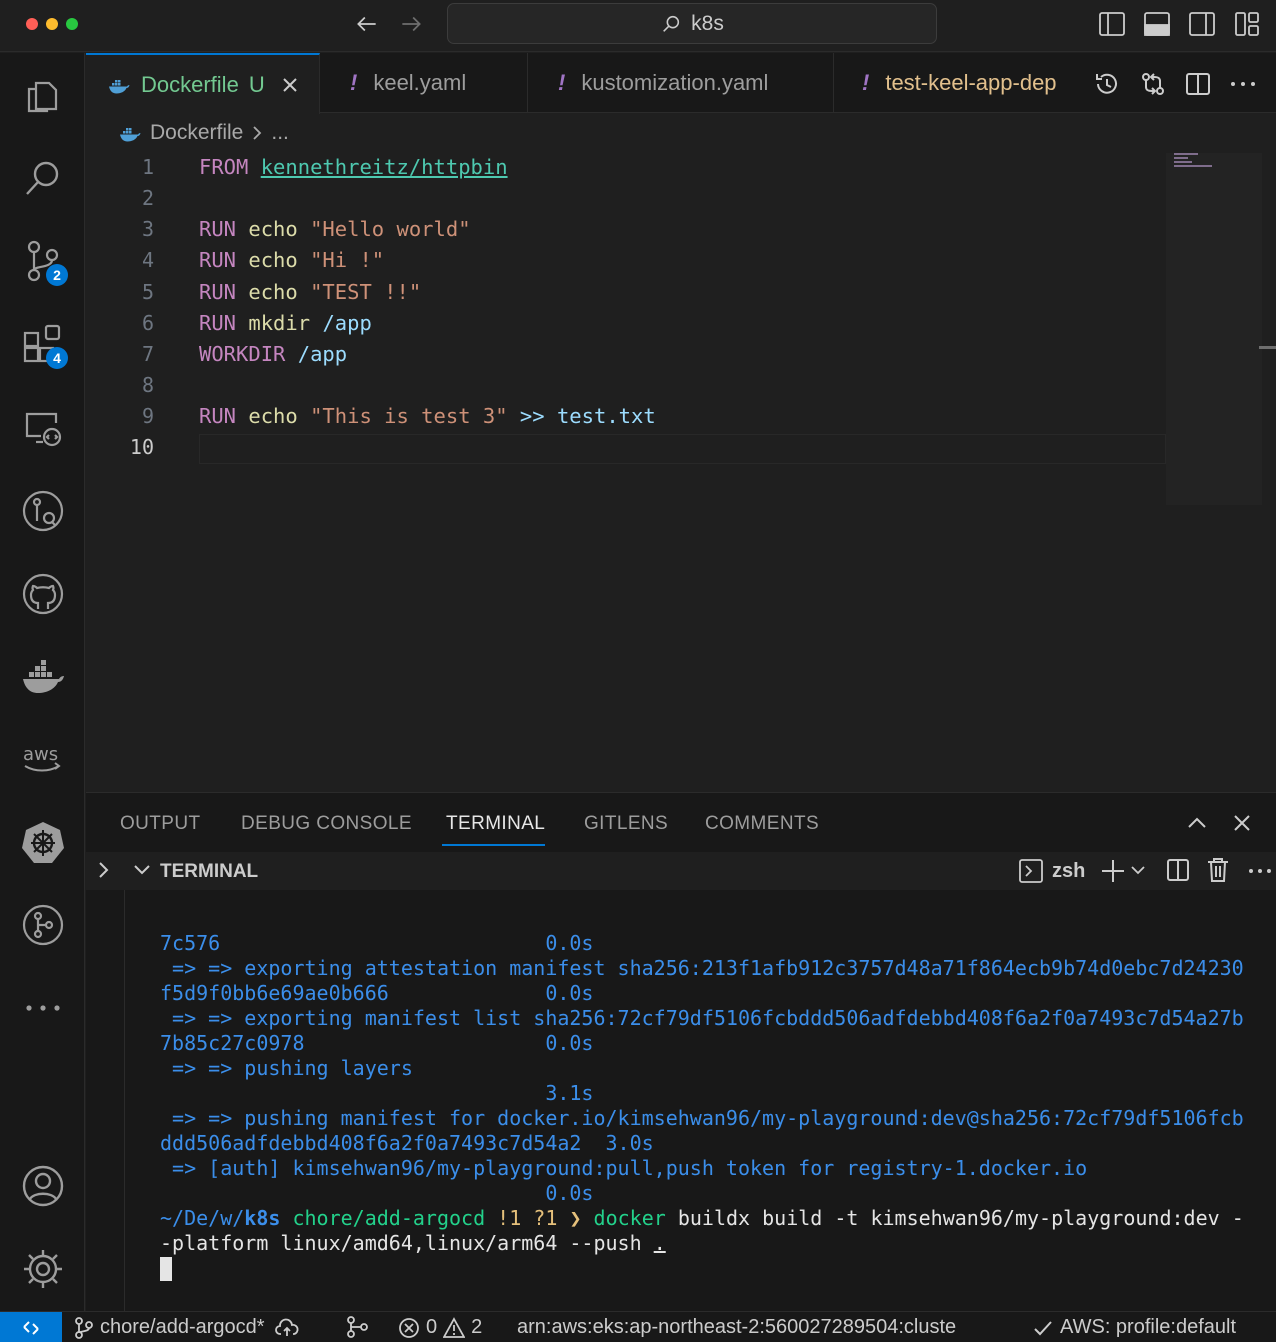 This screenshot has height=1342, width=1276. What do you see at coordinates (420, 82) in the screenshot?
I see `tab-label: keel.yaml` at bounding box center [420, 82].